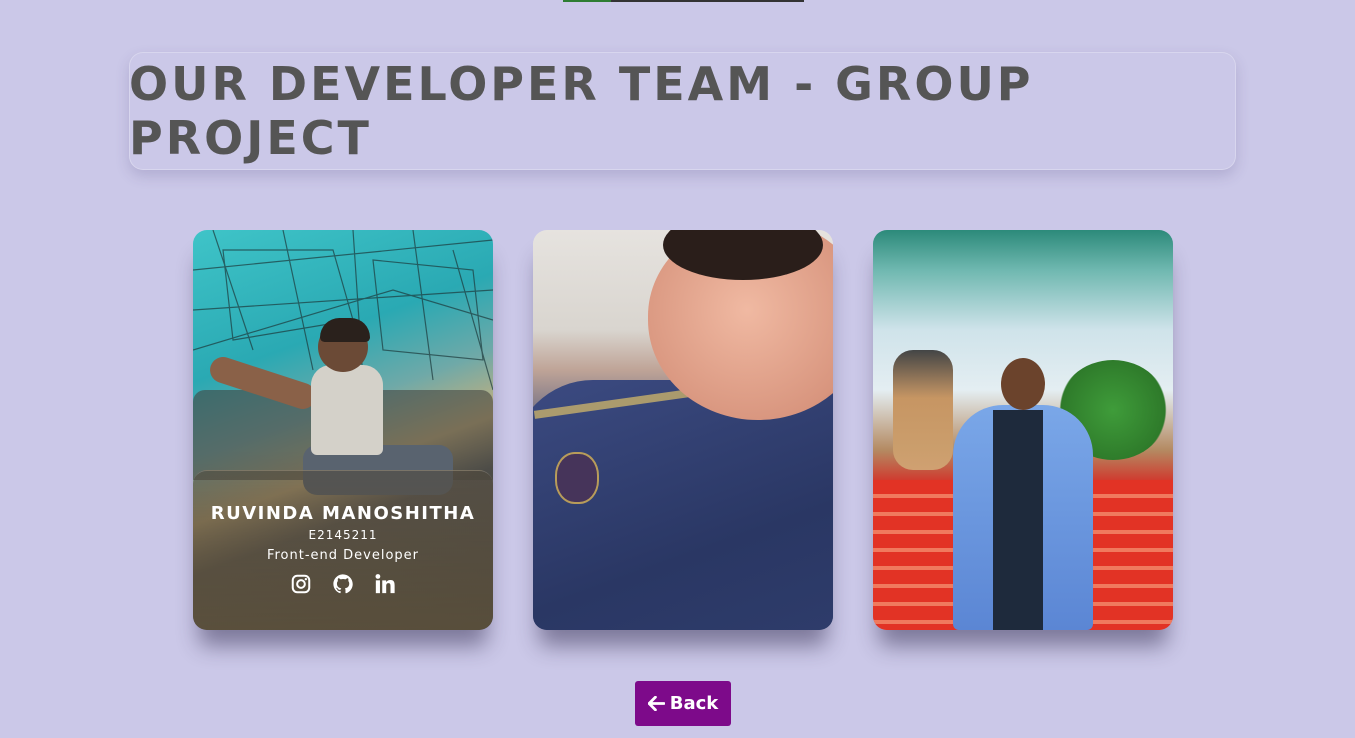 This screenshot has height=738, width=1355. What do you see at coordinates (656, 703) in the screenshot?
I see `arrow-left-icon` at bounding box center [656, 703].